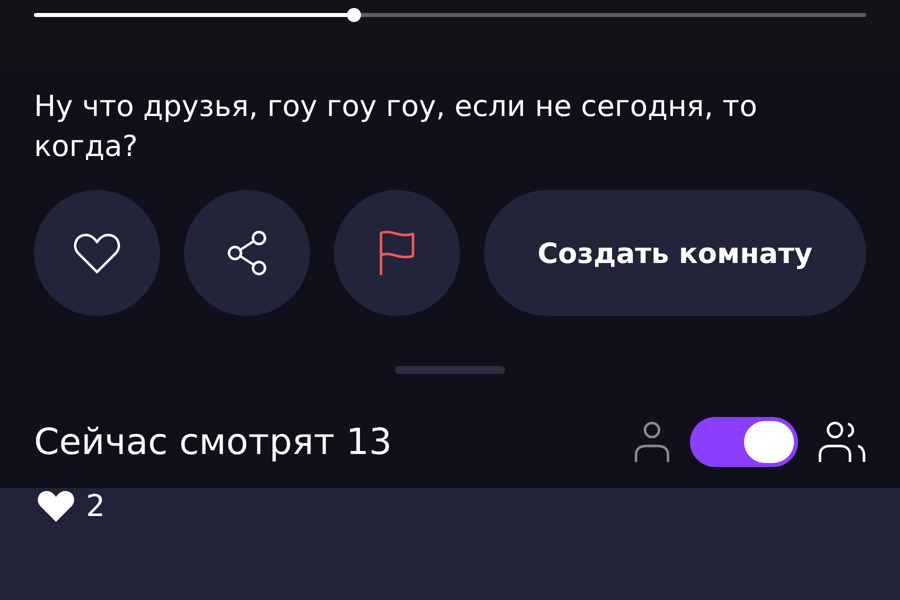  What do you see at coordinates (842, 442) in the screenshot?
I see `people-icon` at bounding box center [842, 442].